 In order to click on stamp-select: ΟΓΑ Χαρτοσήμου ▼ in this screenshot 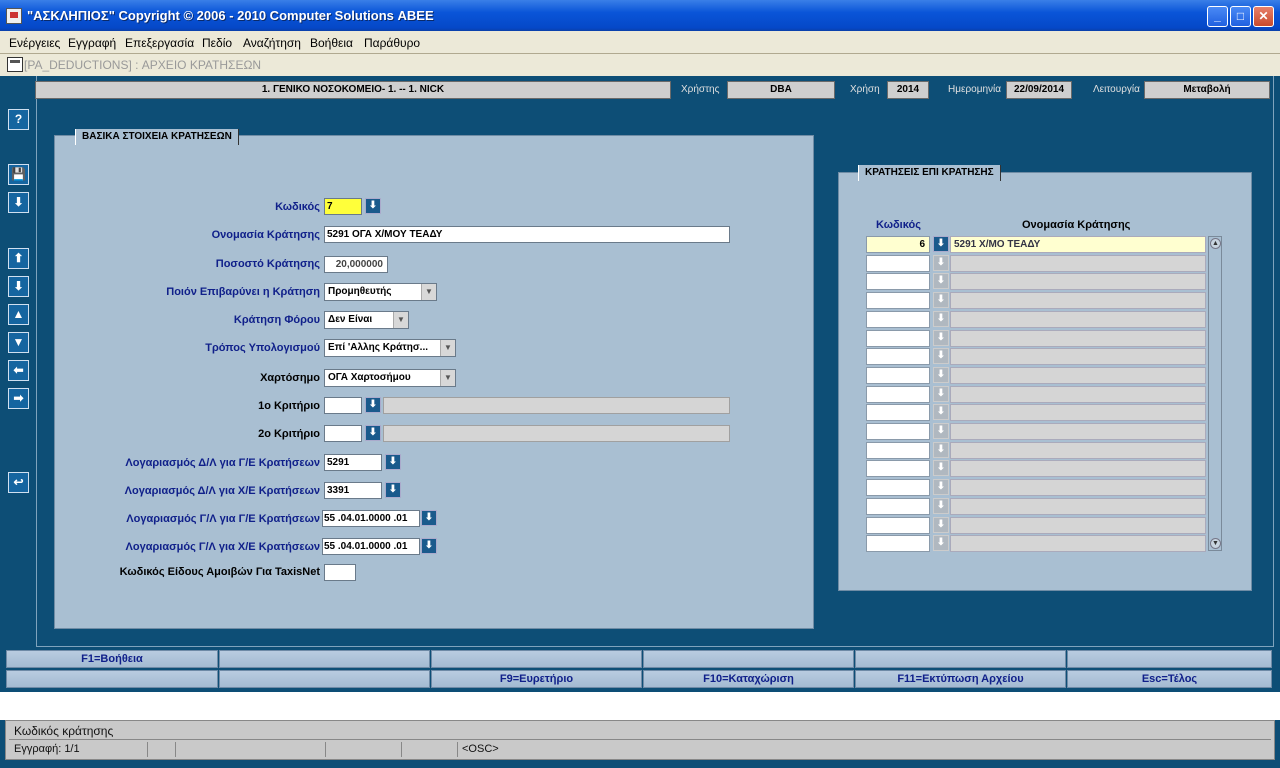, I will do `click(390, 378)`.